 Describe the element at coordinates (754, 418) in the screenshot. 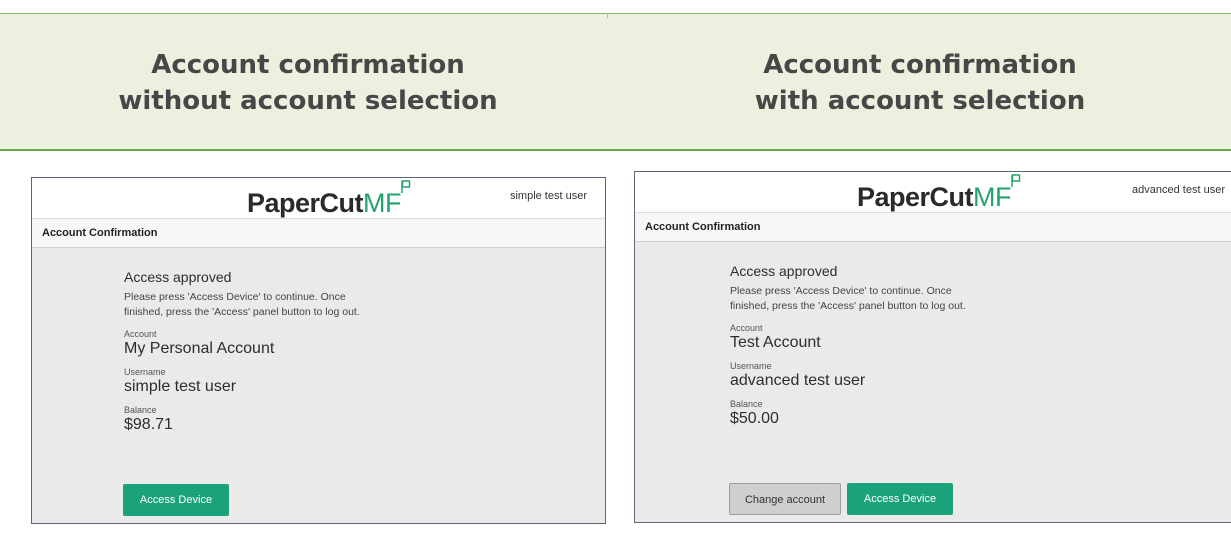

I see `balance-value: $50.00` at that location.